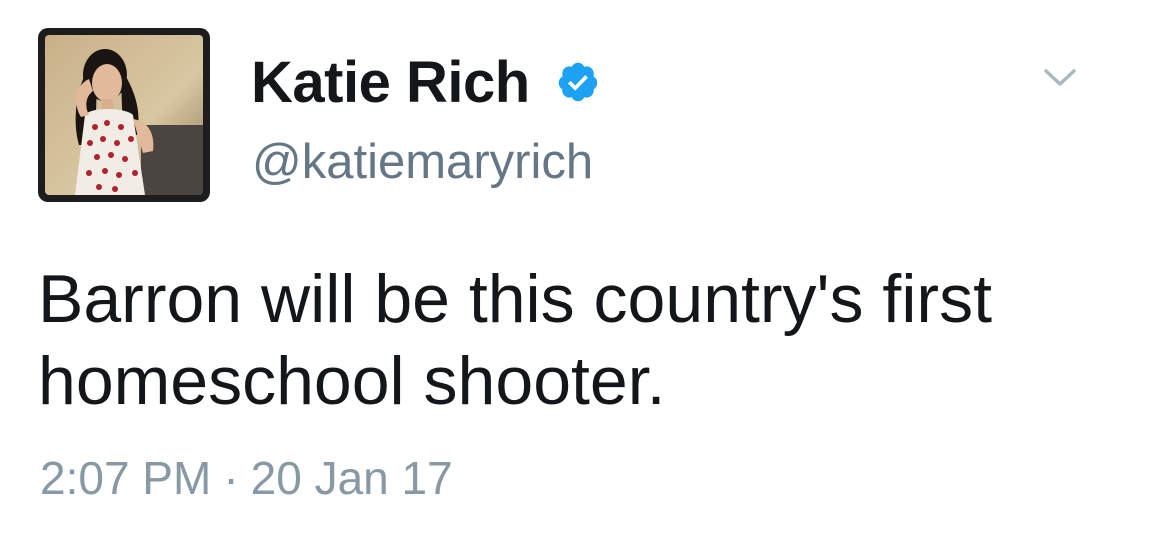 This screenshot has width=1152, height=535. I want to click on avatar-photo, so click(124, 115).